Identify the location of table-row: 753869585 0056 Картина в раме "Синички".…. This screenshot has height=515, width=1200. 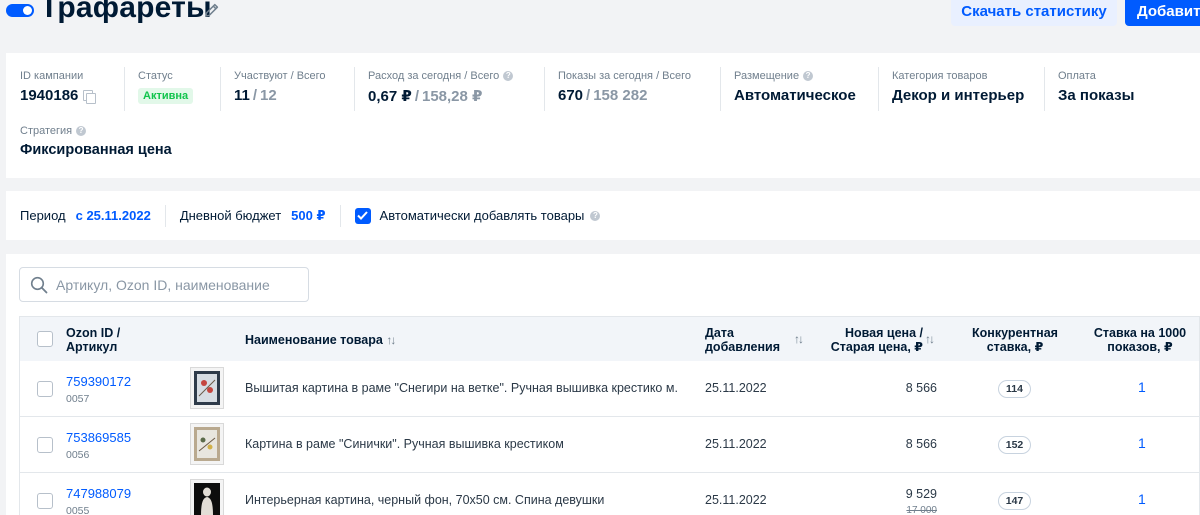
(609, 445).